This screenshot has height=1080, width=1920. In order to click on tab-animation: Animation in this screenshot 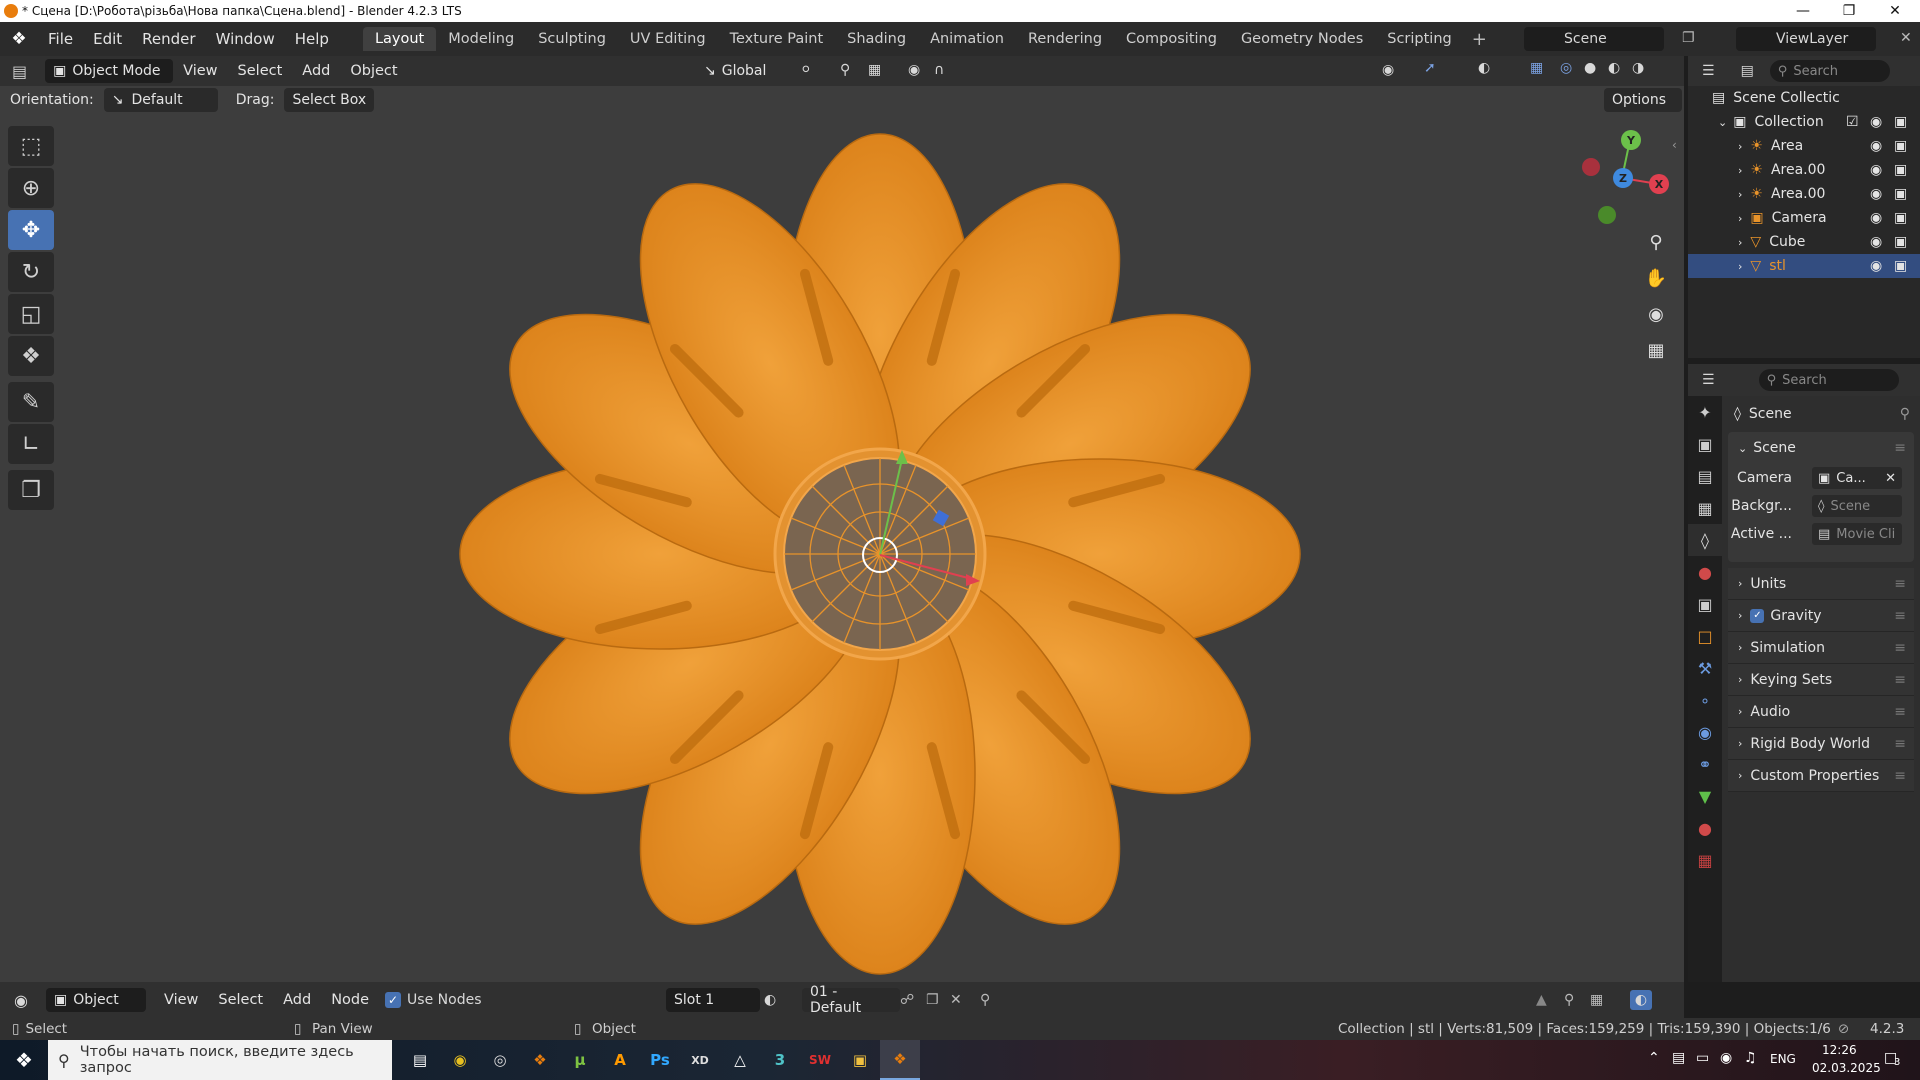, I will do `click(967, 39)`.